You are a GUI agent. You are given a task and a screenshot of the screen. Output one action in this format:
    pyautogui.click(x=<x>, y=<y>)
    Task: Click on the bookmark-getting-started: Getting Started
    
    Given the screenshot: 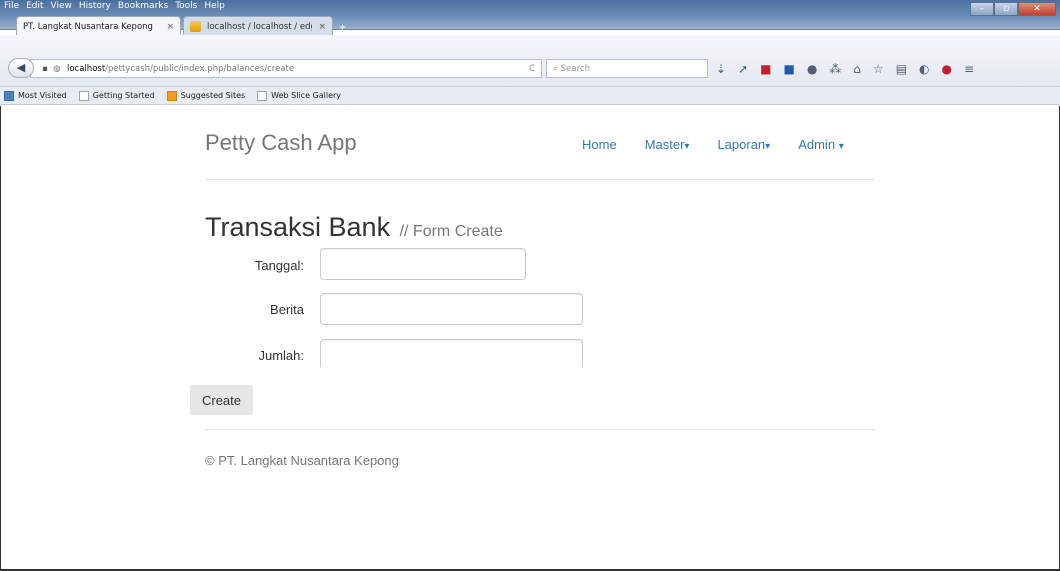 What is the action you would take?
    pyautogui.click(x=116, y=95)
    